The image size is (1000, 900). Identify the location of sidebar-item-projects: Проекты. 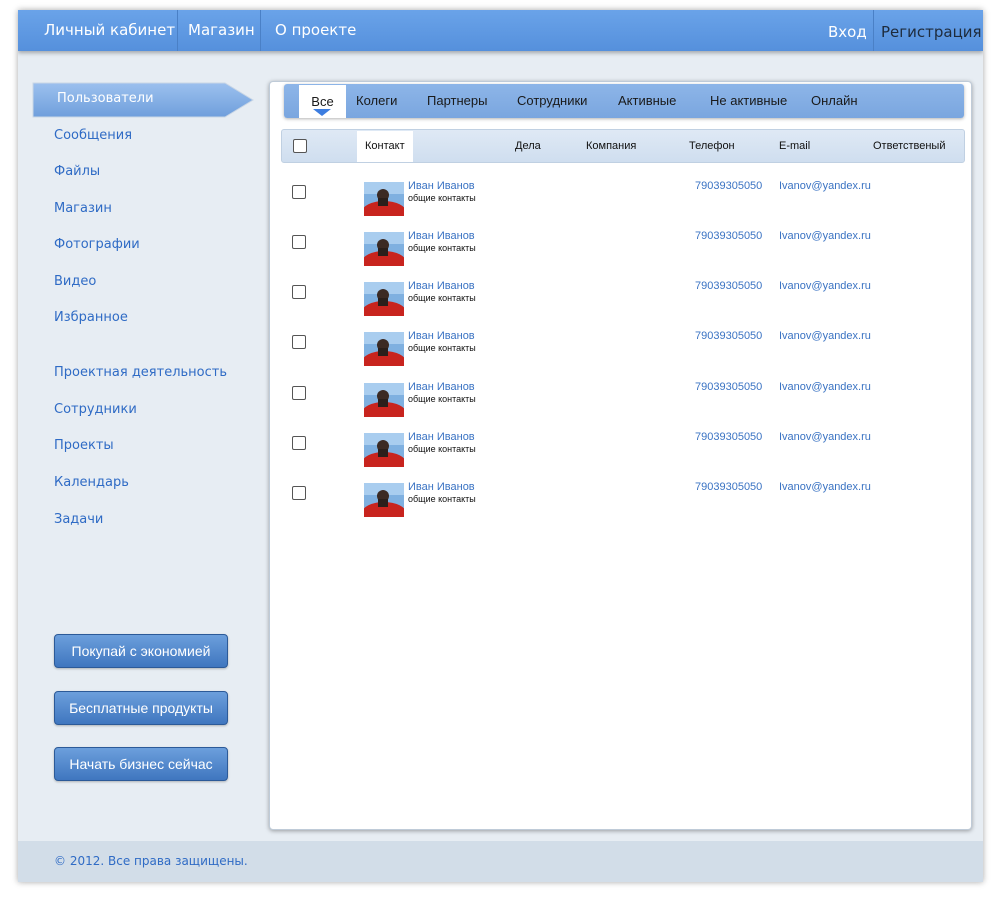
(84, 445).